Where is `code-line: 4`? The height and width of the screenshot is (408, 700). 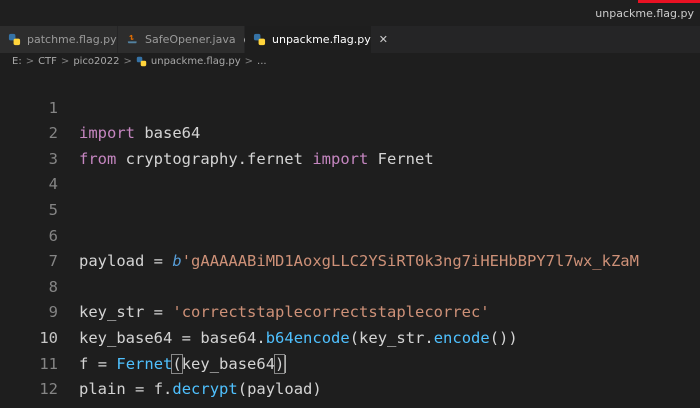
code-line: 4 is located at coordinates (350, 170).